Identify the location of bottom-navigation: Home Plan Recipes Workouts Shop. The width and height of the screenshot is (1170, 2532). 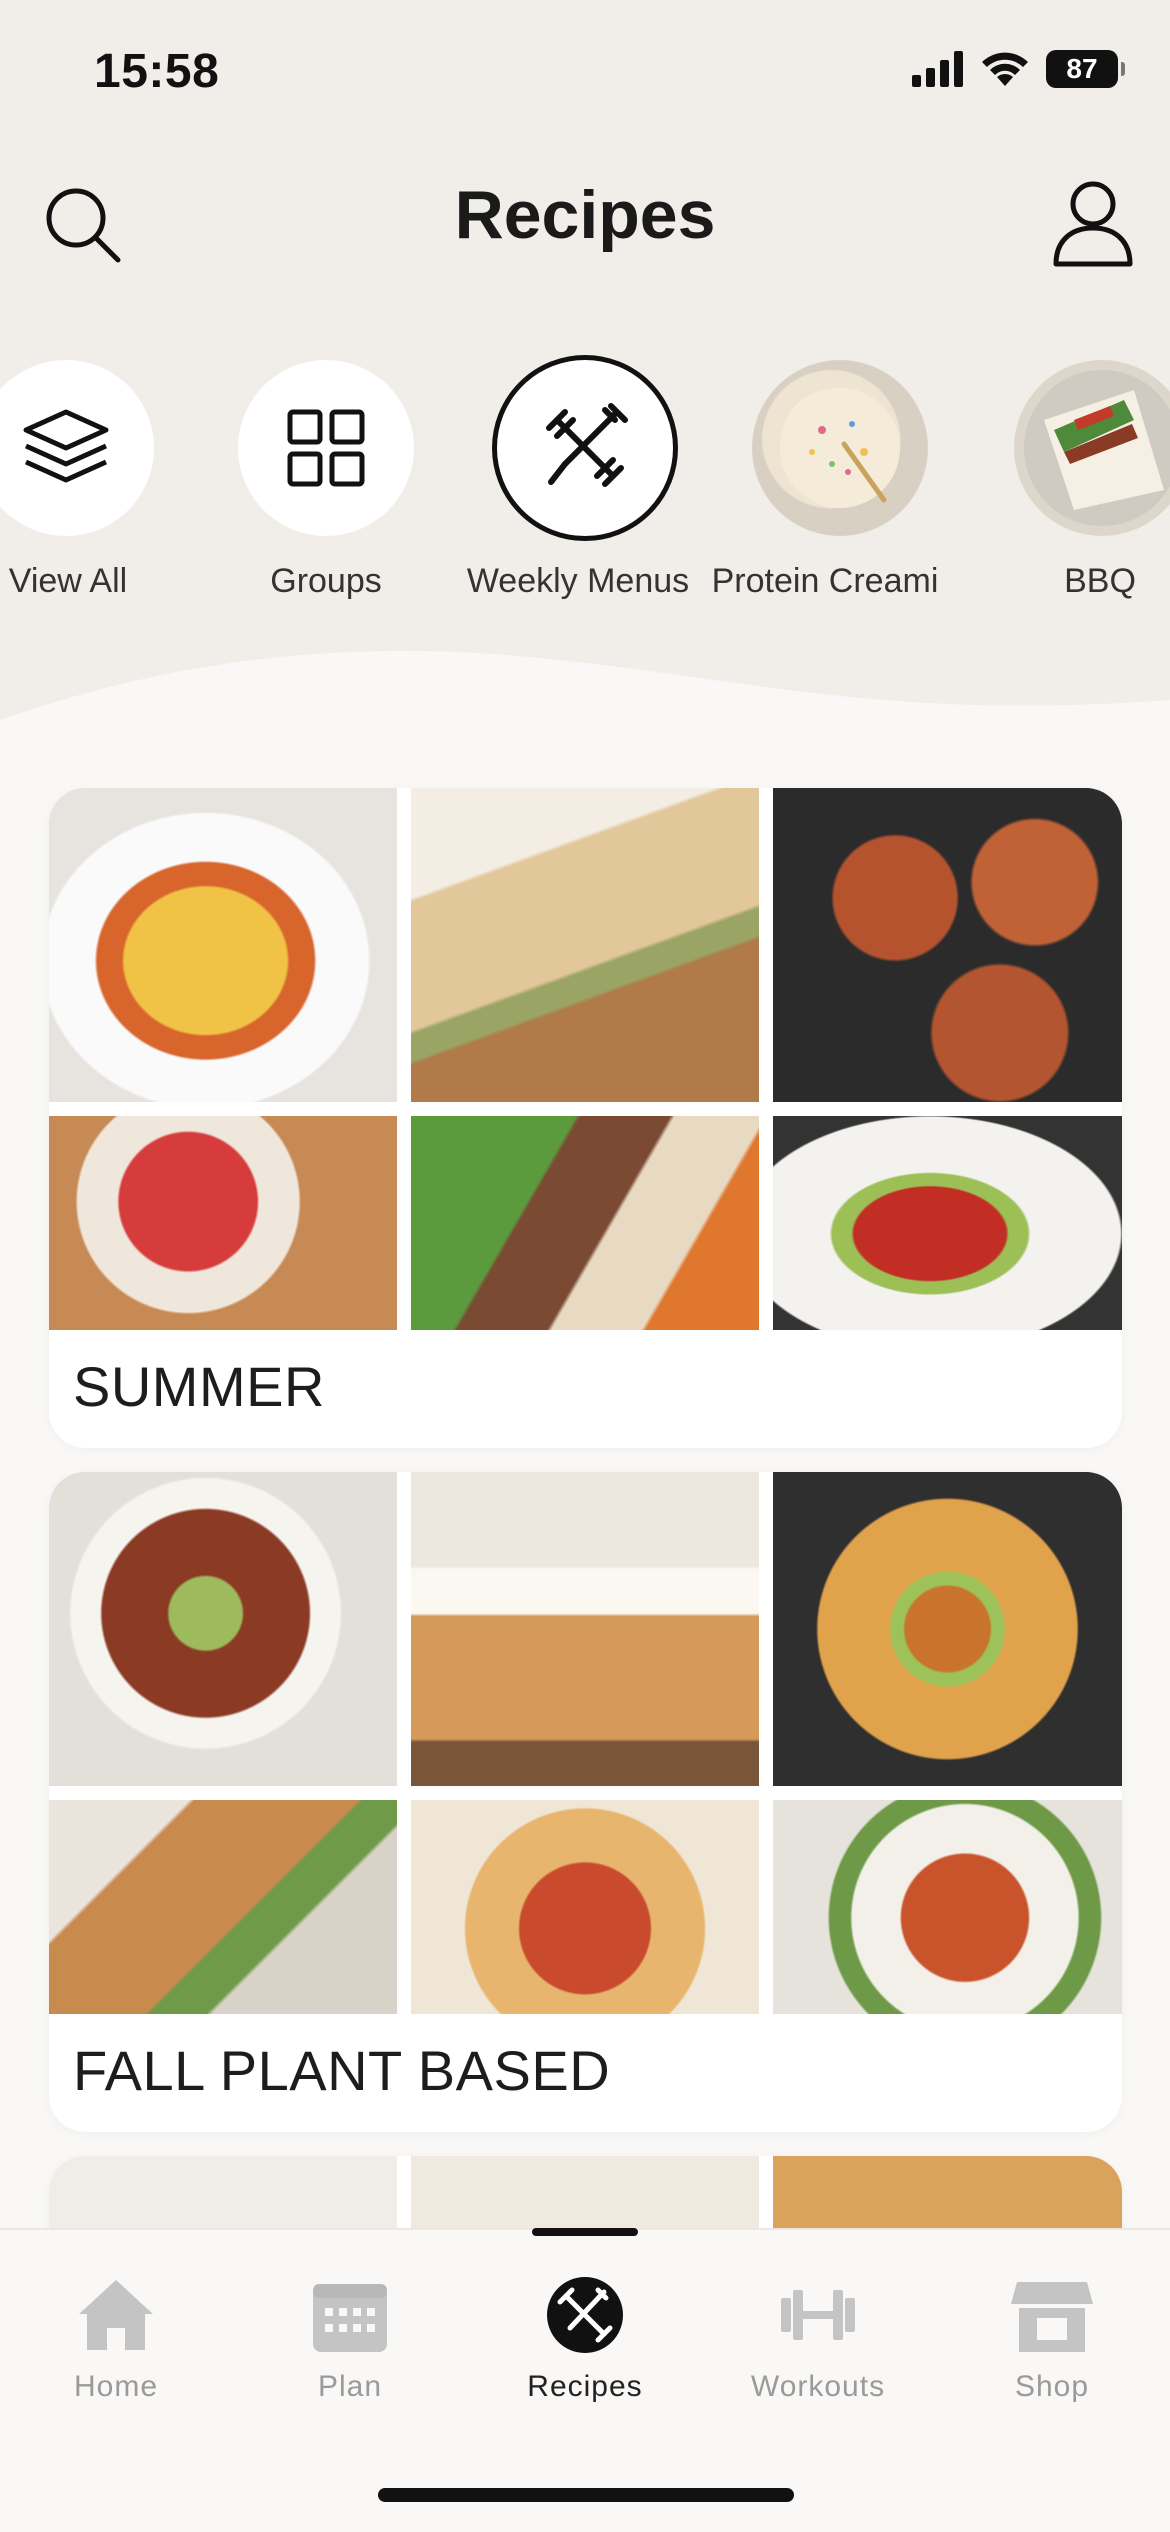
(585, 2380).